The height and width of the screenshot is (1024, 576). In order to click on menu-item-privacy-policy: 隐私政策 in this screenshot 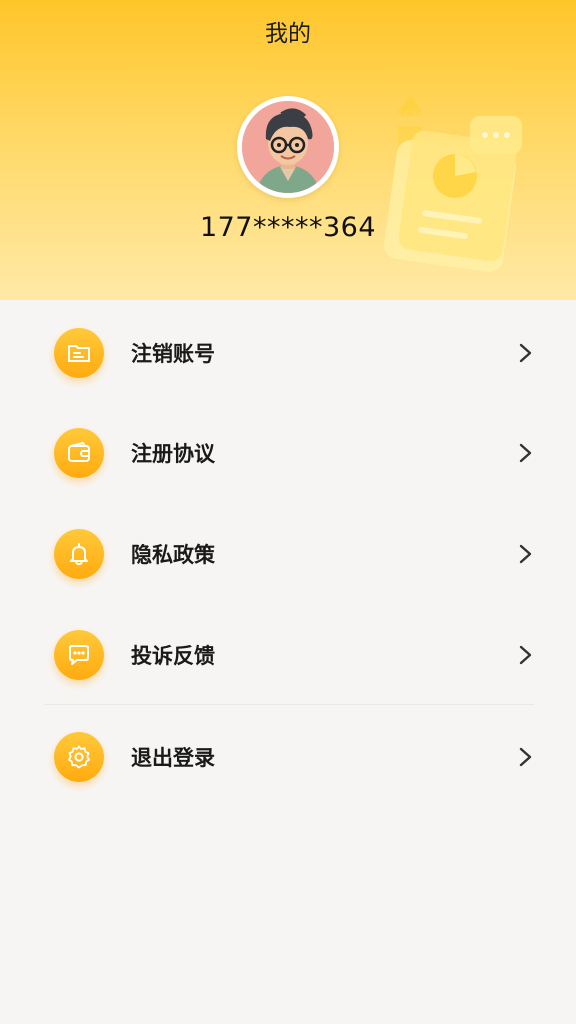, I will do `click(288, 553)`.